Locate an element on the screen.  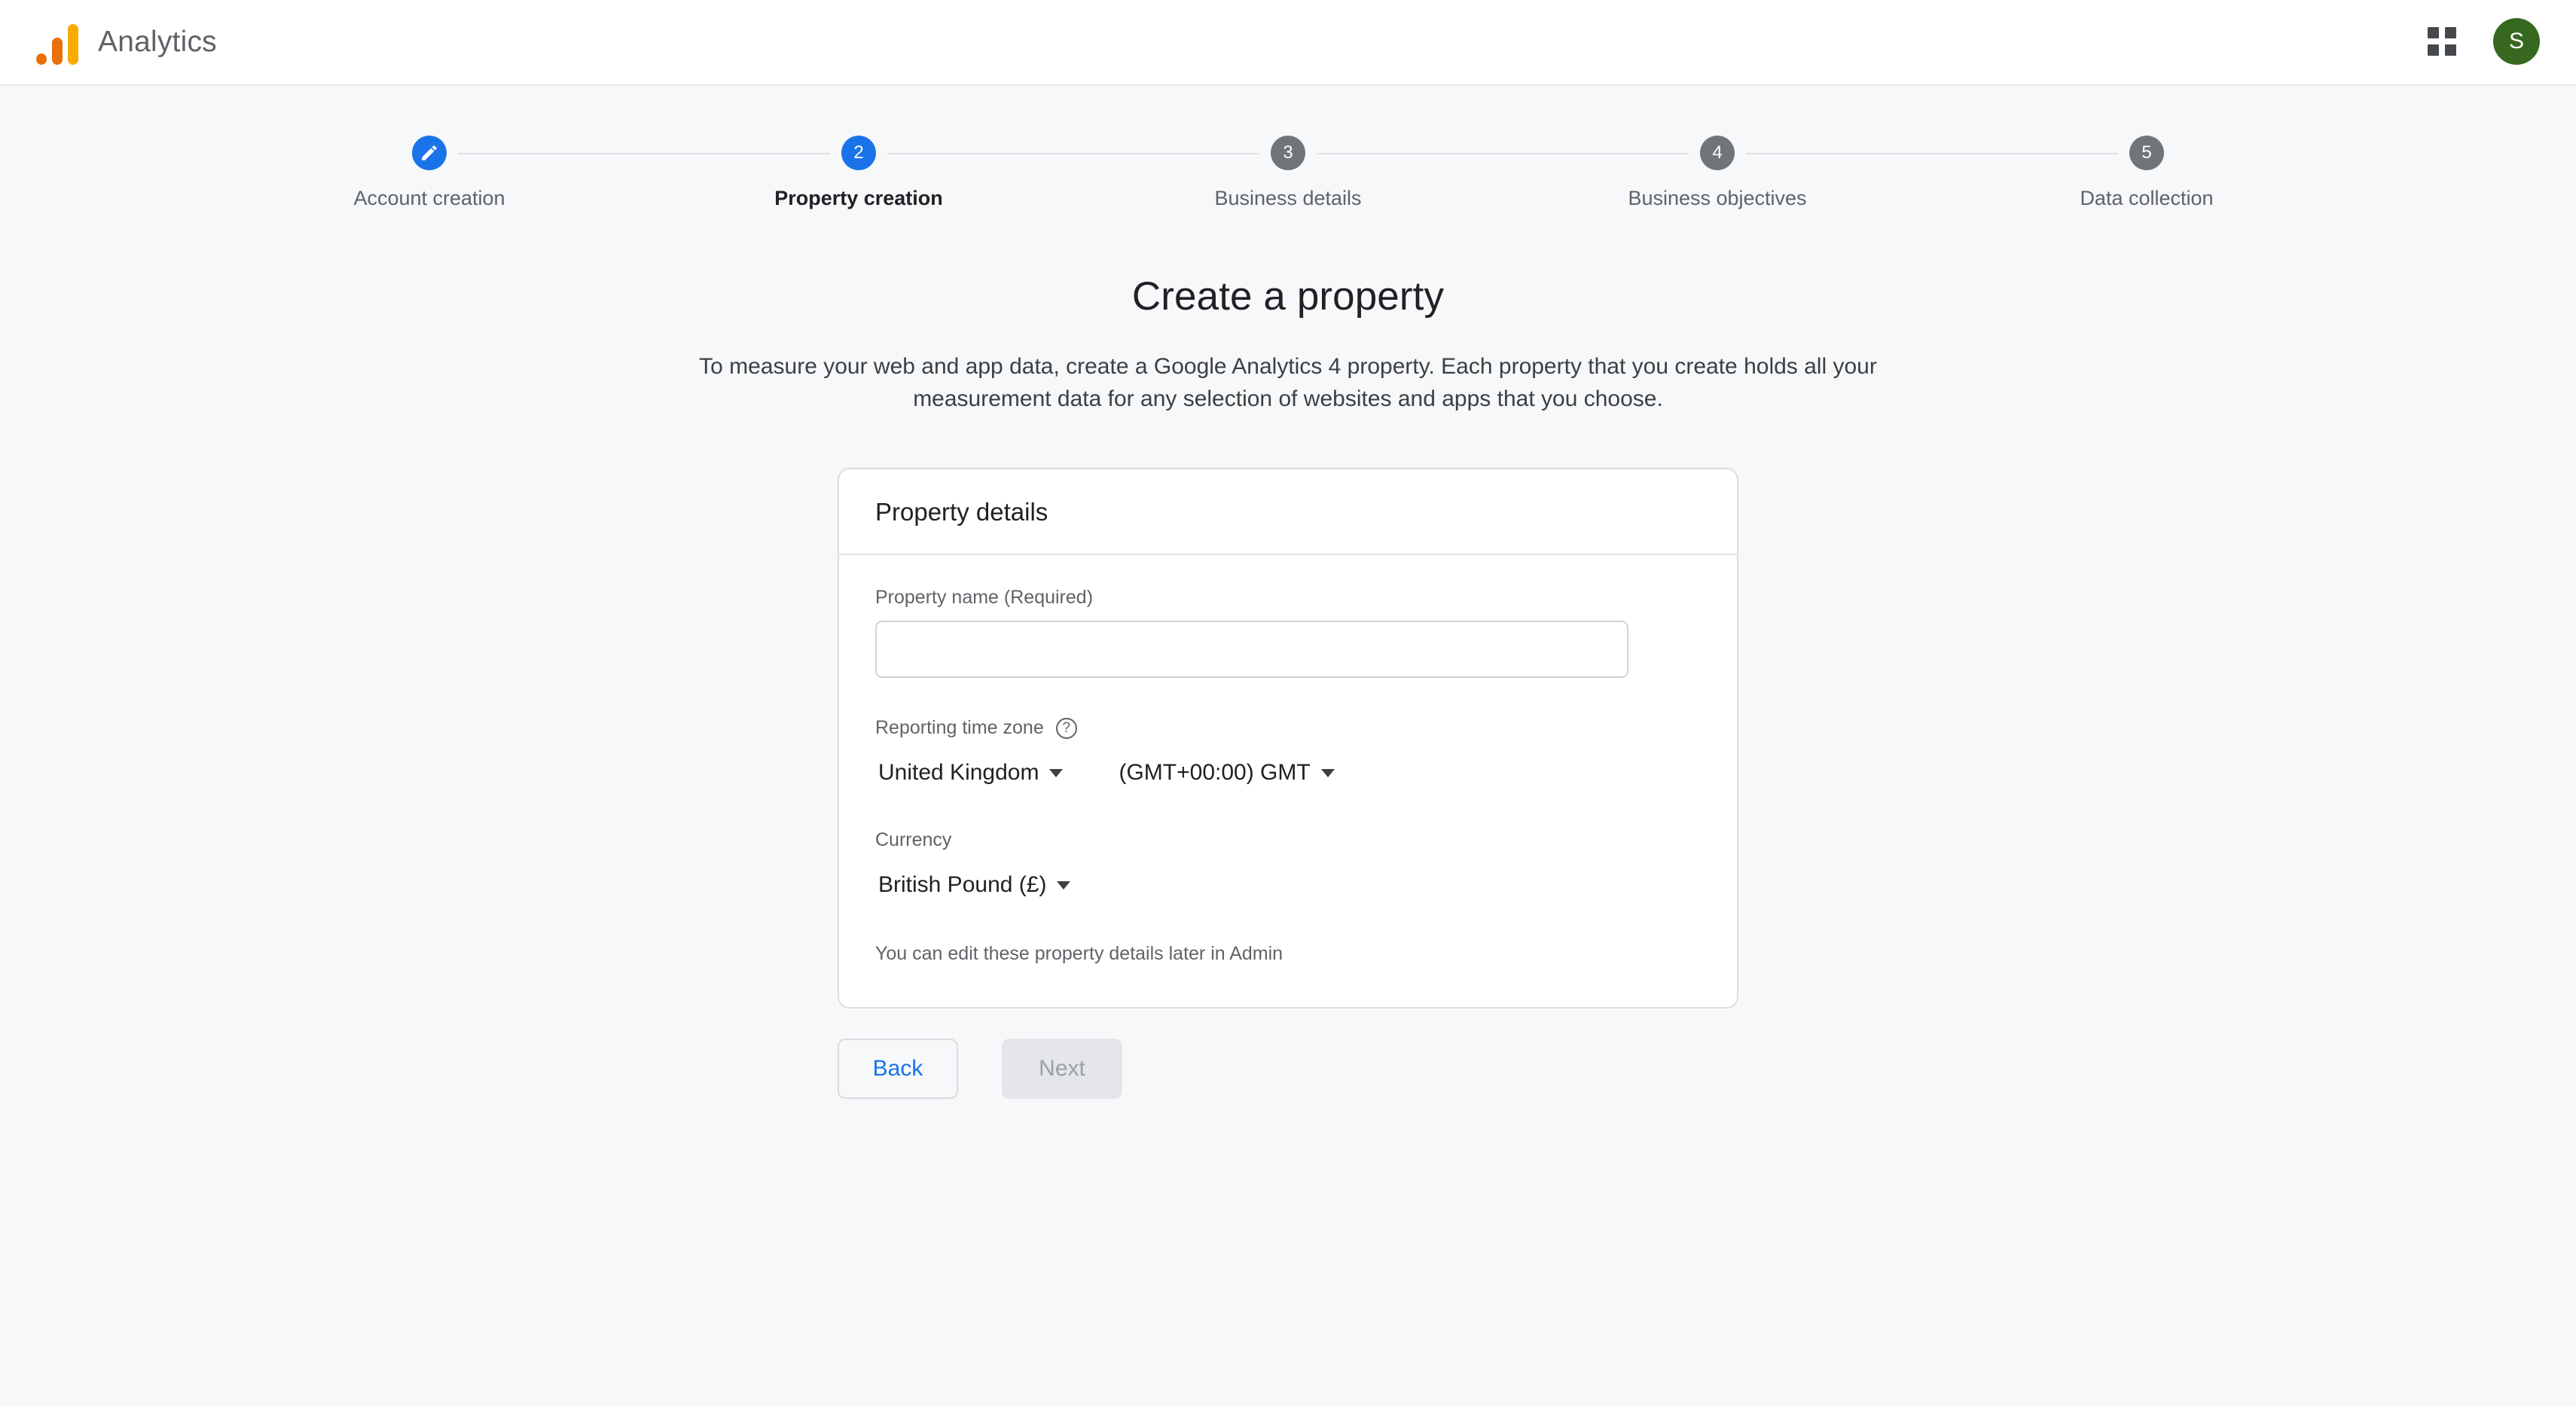
time-zone-selects: United Kingdom (GMT+00:00) GMT is located at coordinates (1288, 773).